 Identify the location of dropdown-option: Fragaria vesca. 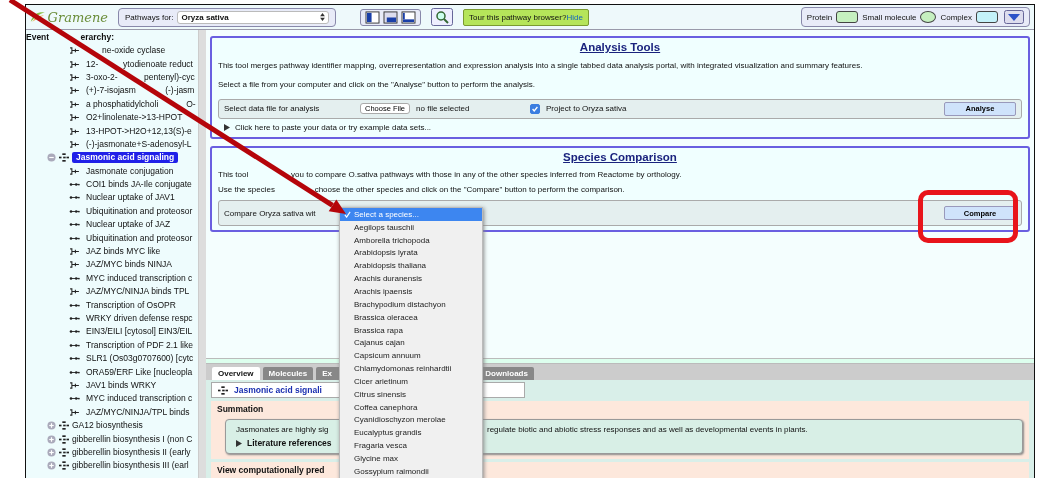
(411, 446).